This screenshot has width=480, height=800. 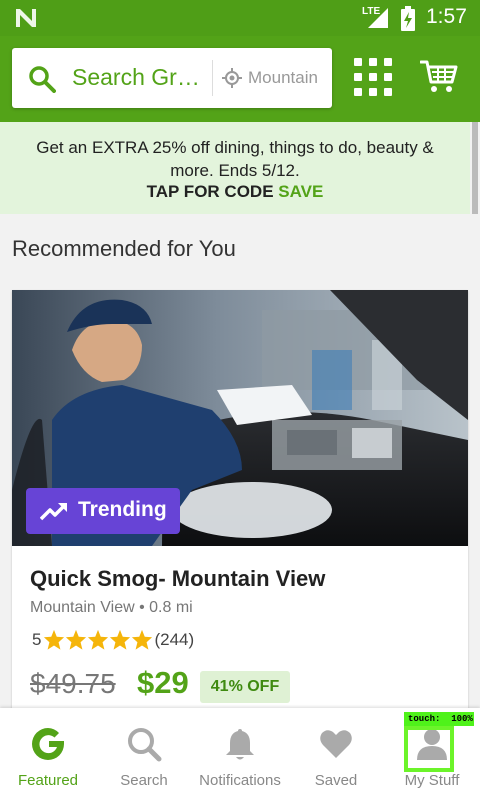 I want to click on nav-label: My Stuff, so click(x=432, y=780).